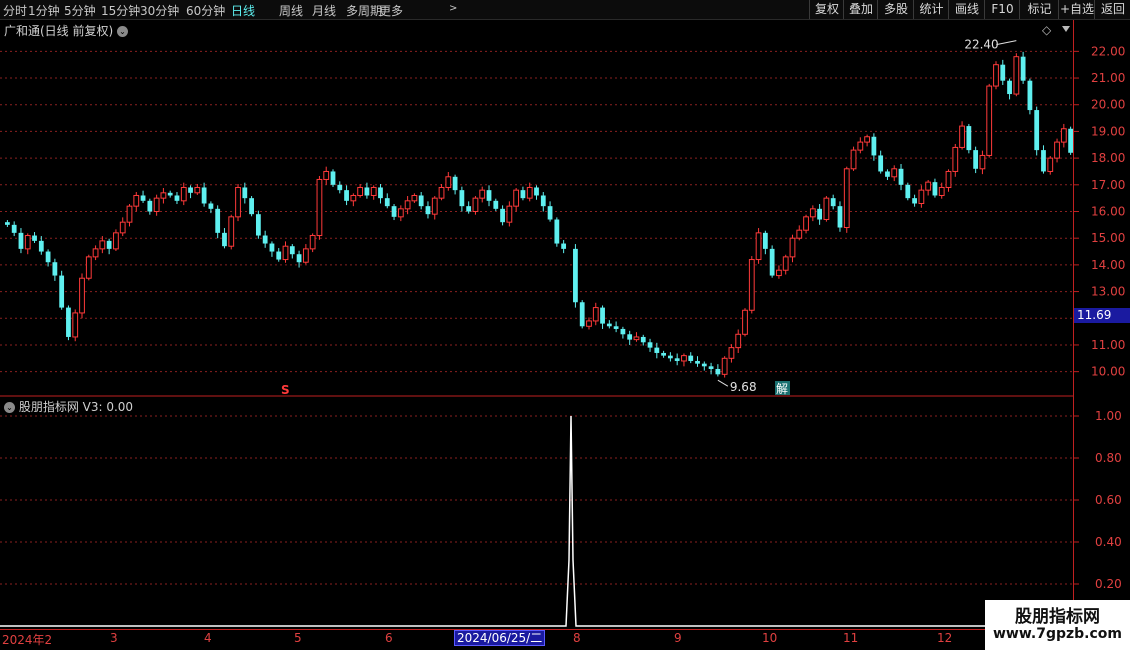 The width and height of the screenshot is (1130, 650). Describe the element at coordinates (782, 389) in the screenshot. I see `marker-jie: 解` at that location.